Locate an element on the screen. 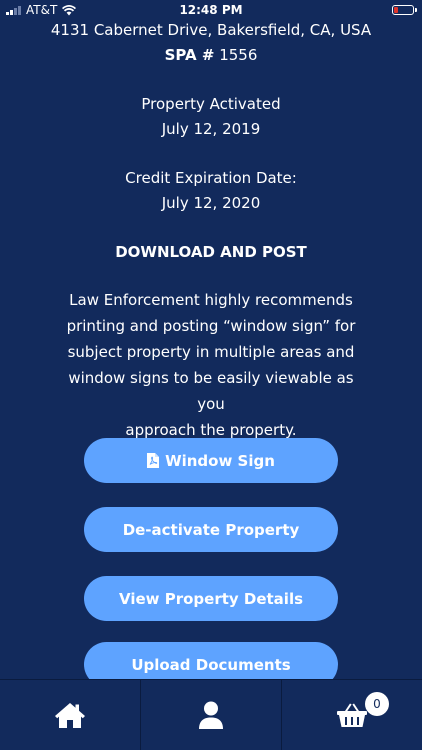 The height and width of the screenshot is (750, 422). tab-home is located at coordinates (70, 715).